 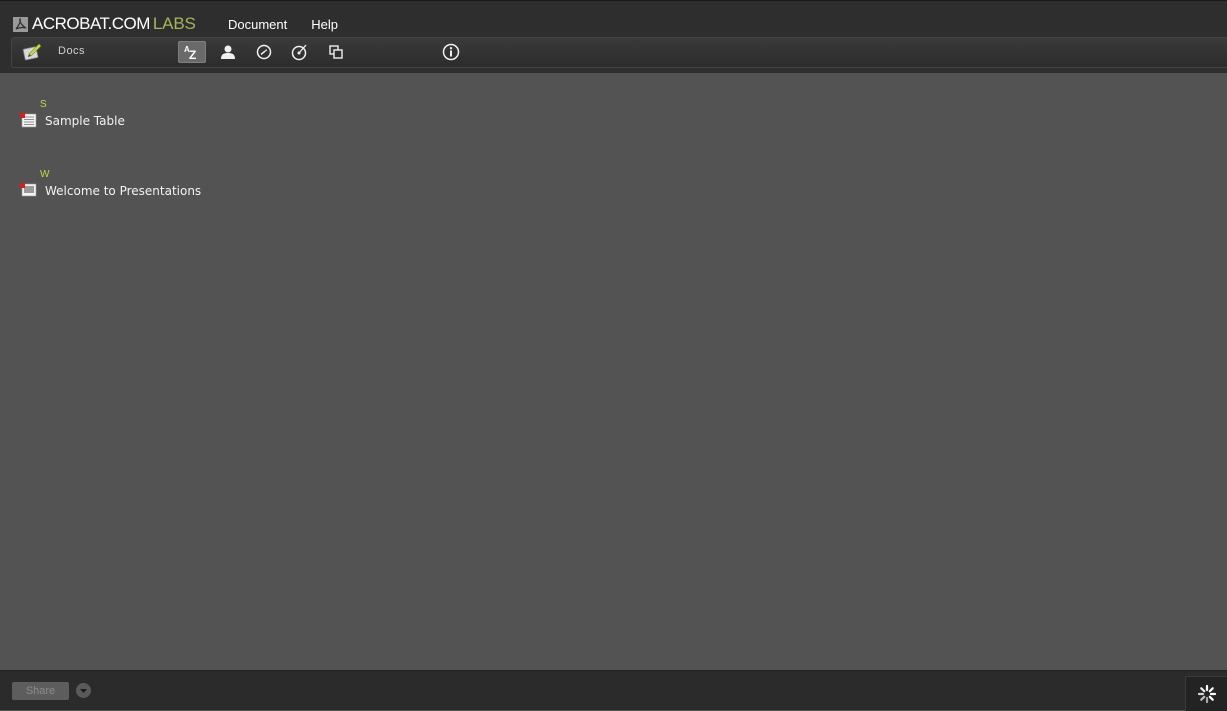 What do you see at coordinates (72, 51) in the screenshot?
I see `docs-section-label: Docs` at bounding box center [72, 51].